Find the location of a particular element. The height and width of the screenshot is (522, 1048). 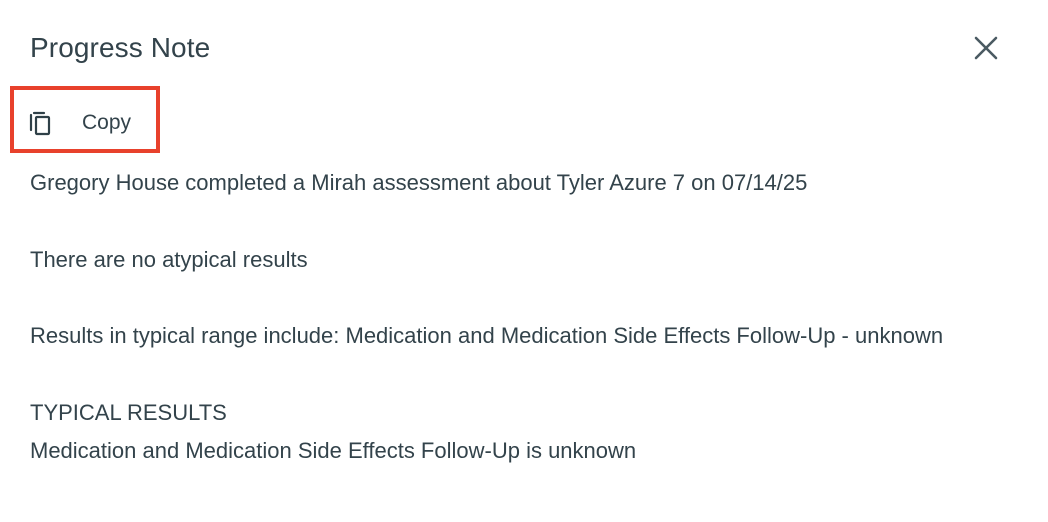

copy-button: Copy is located at coordinates (86, 123).